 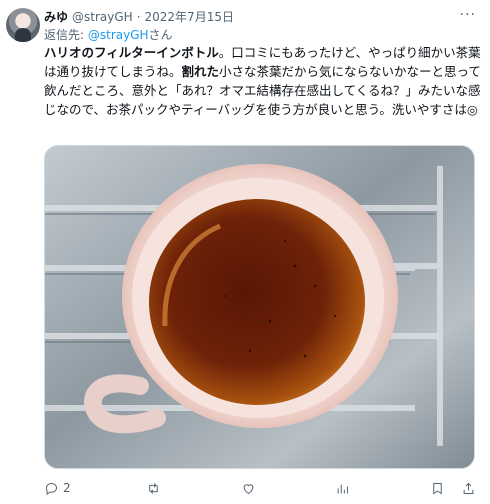 I want to click on retweet-button, so click(x=155, y=488).